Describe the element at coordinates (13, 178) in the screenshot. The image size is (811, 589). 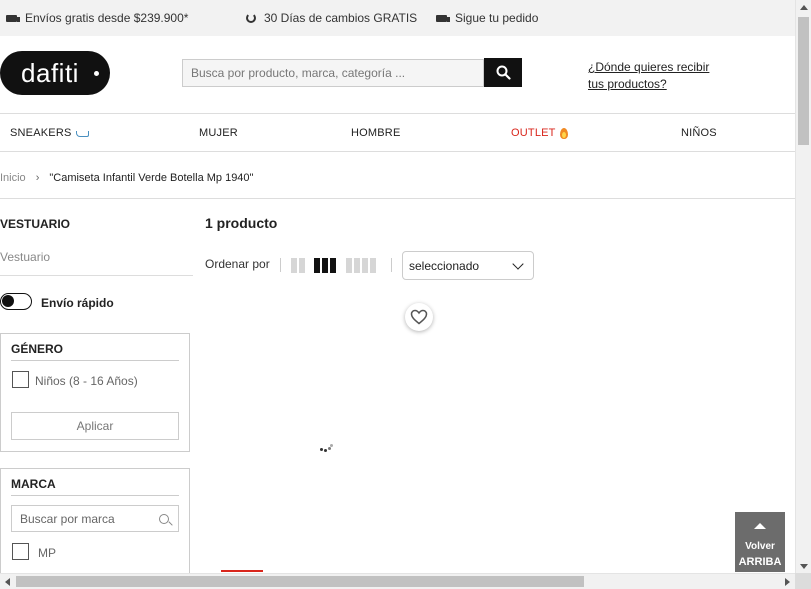
I see `breadcrumb-home: Inicio` at that location.